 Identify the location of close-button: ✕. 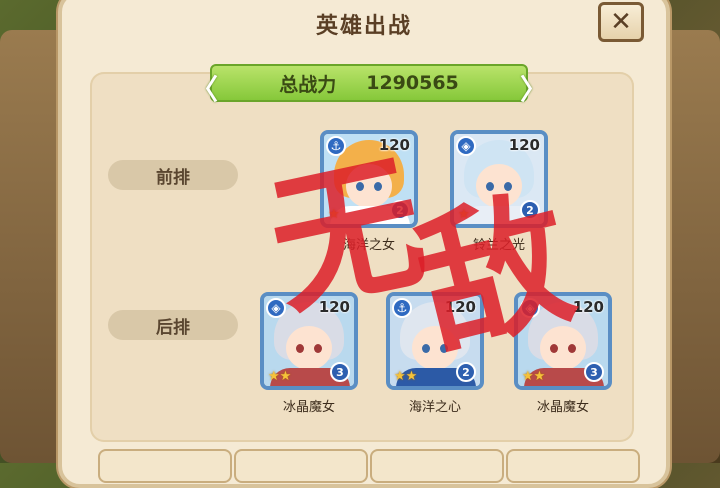
(621, 22).